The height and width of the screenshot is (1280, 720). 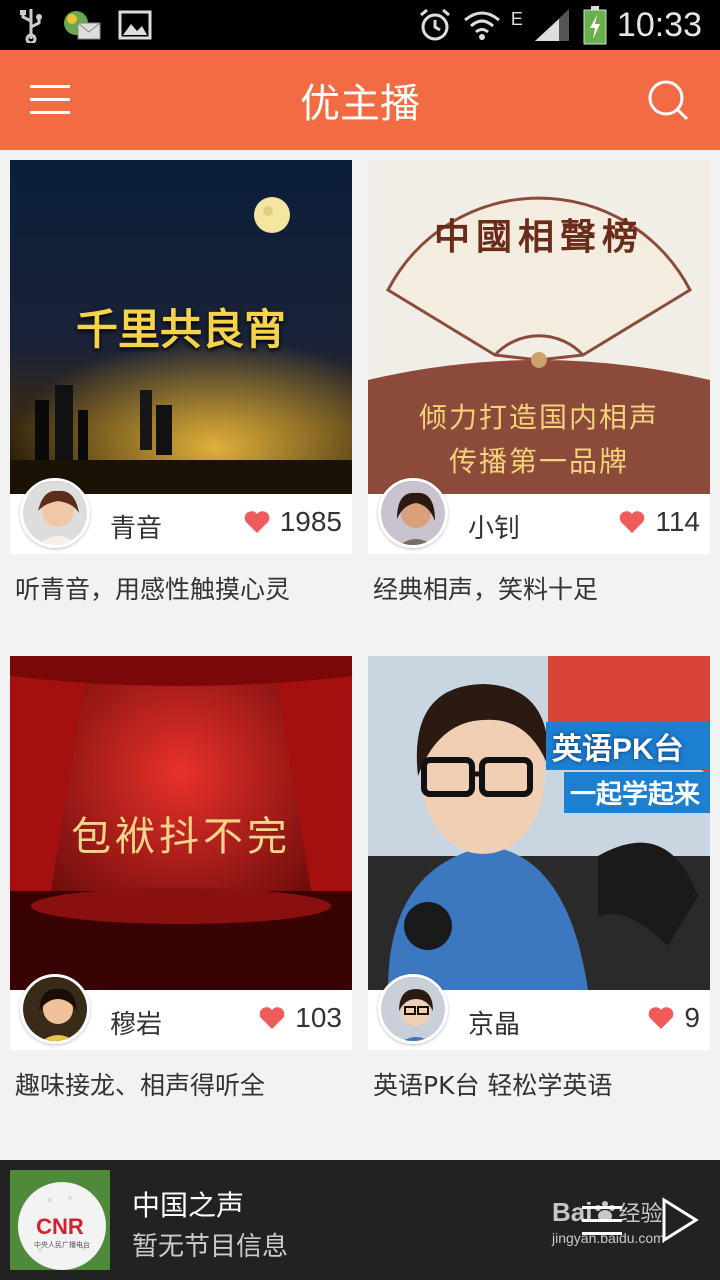 What do you see at coordinates (551, 25) in the screenshot?
I see `signal-icon` at bounding box center [551, 25].